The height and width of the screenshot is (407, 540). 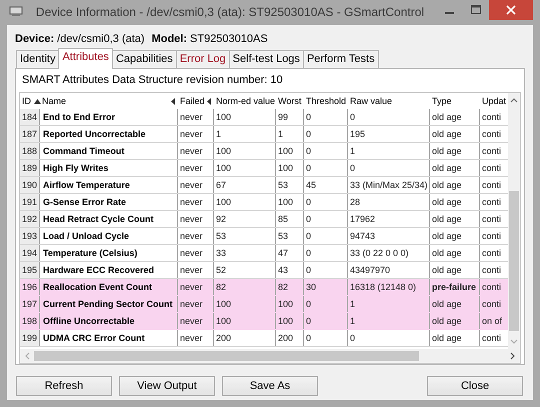 I want to click on column-header: Name, so click(x=54, y=101).